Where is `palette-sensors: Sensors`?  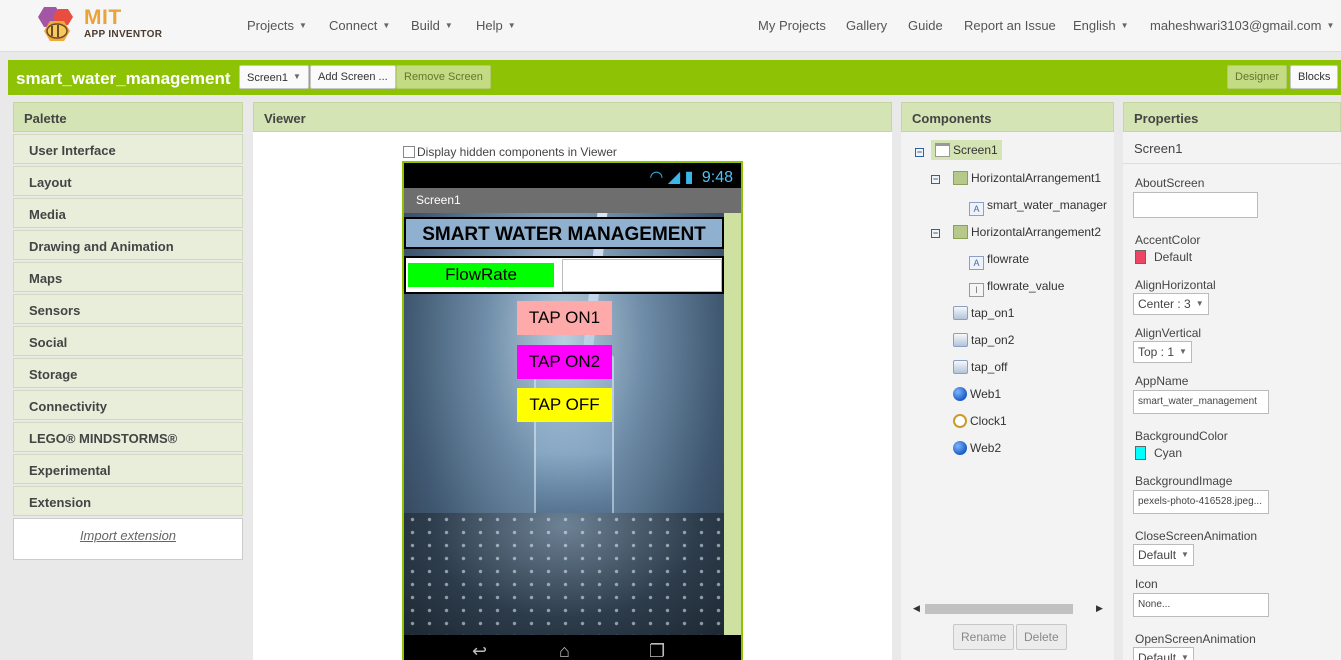 palette-sensors: Sensors is located at coordinates (128, 309).